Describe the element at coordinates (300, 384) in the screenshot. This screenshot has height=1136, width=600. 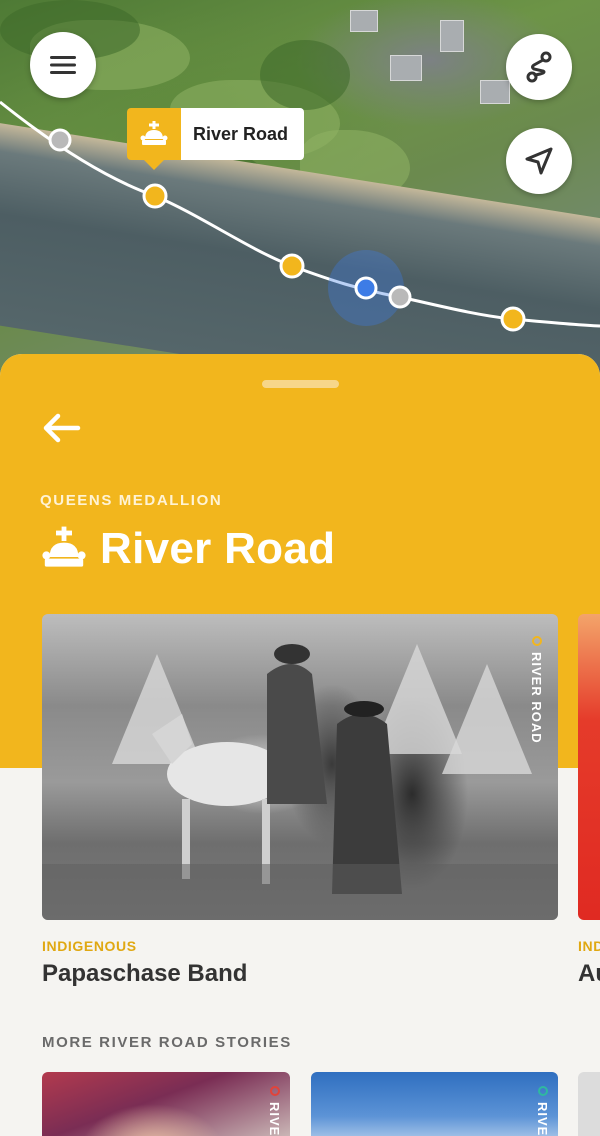
I see `drag-handle` at that location.